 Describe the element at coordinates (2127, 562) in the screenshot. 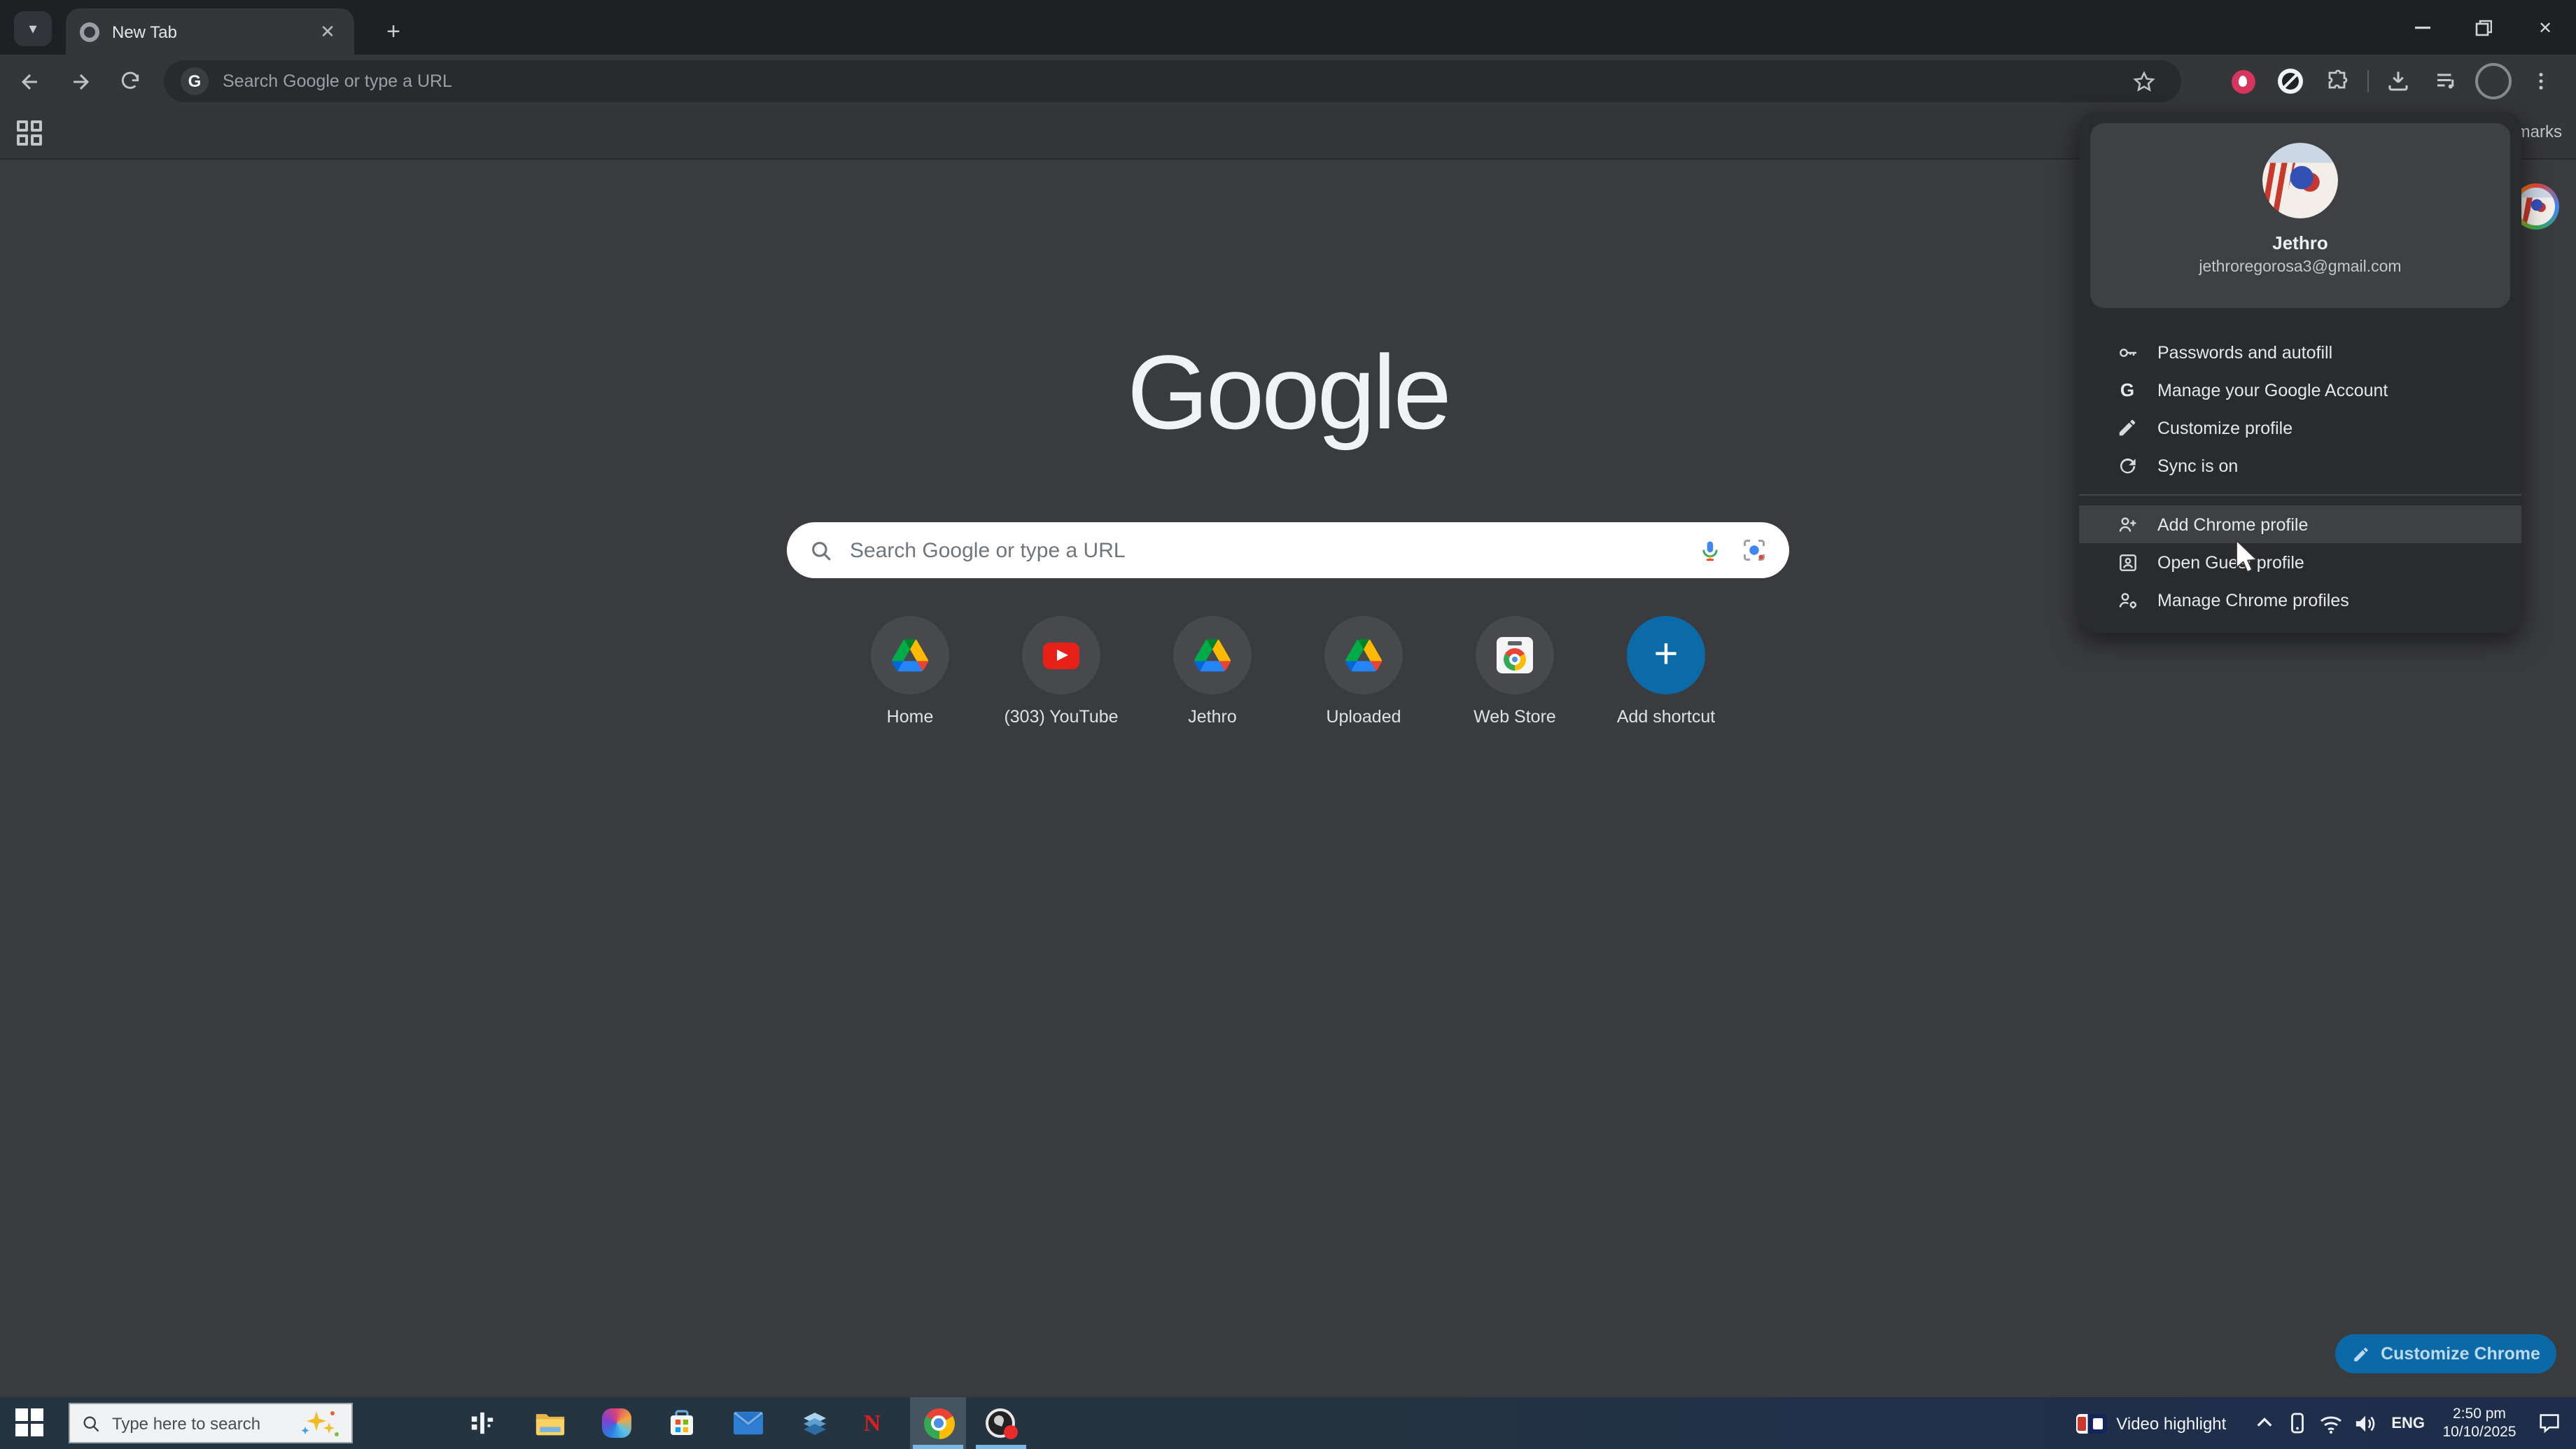

I see `guest-badge-icon` at that location.